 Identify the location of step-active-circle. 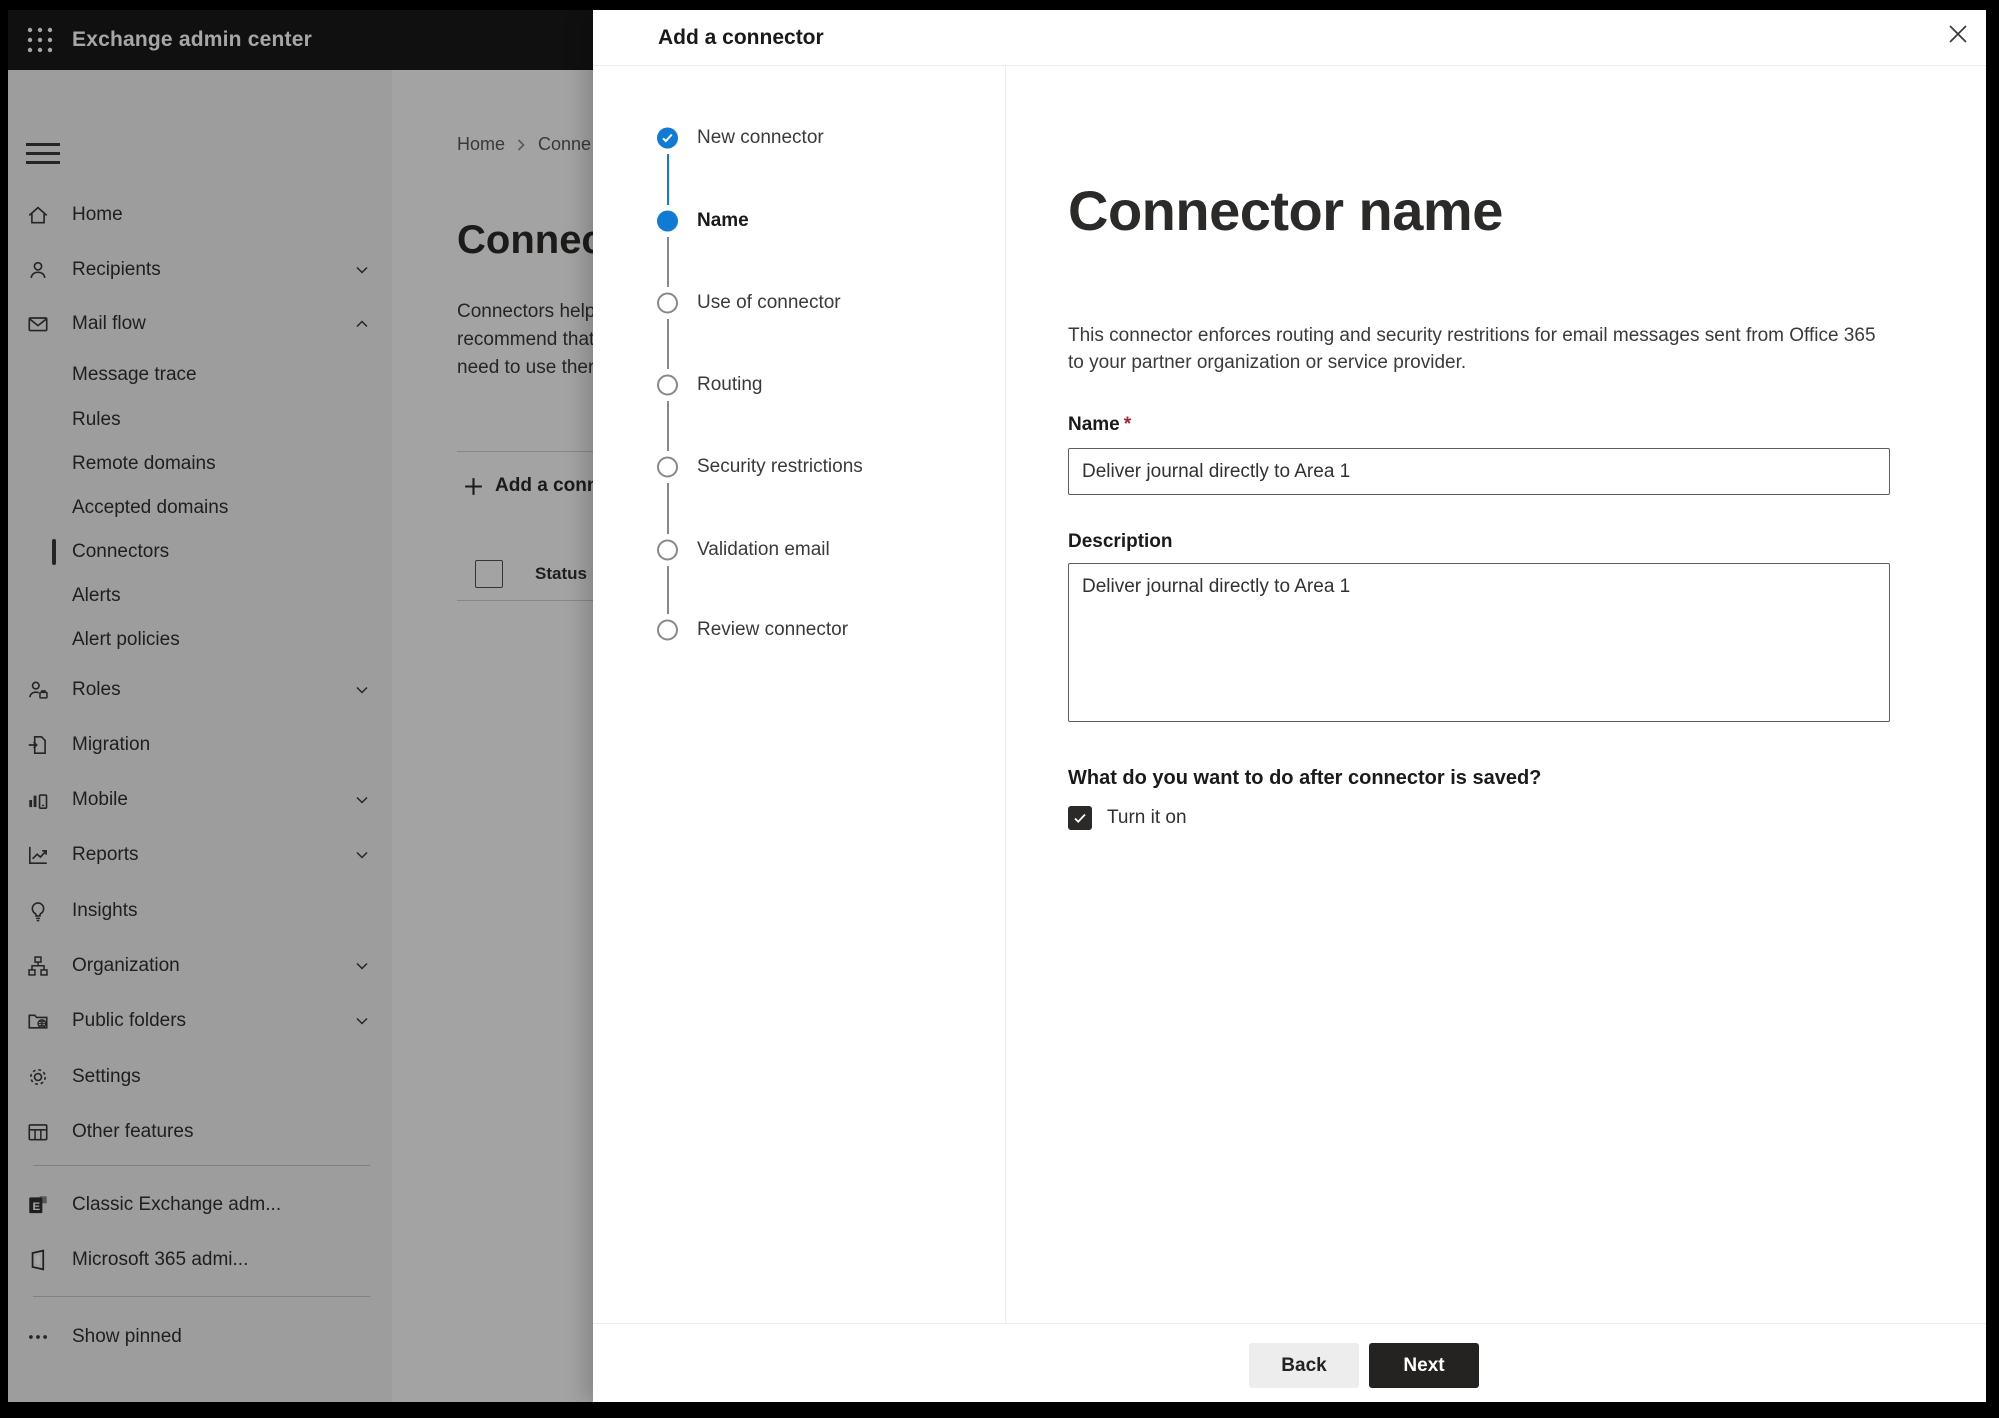
(667, 221).